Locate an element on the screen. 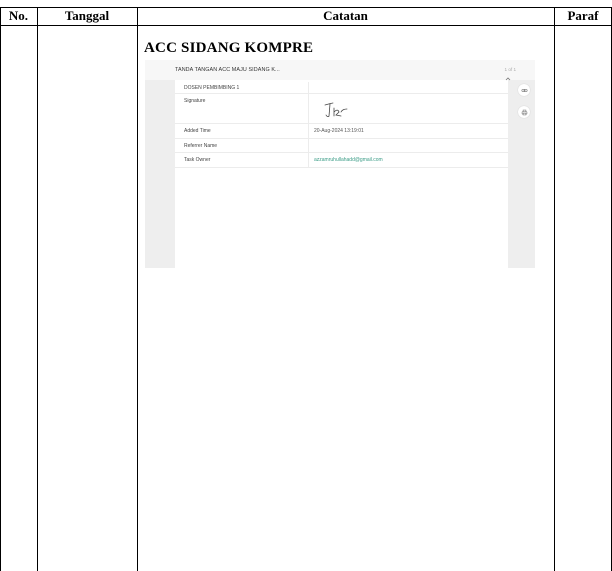 The height and width of the screenshot is (571, 612). document-header: TANDA TANGAN ACC MAJU SIDANG K... 1 of 1 is located at coordinates (340, 70).